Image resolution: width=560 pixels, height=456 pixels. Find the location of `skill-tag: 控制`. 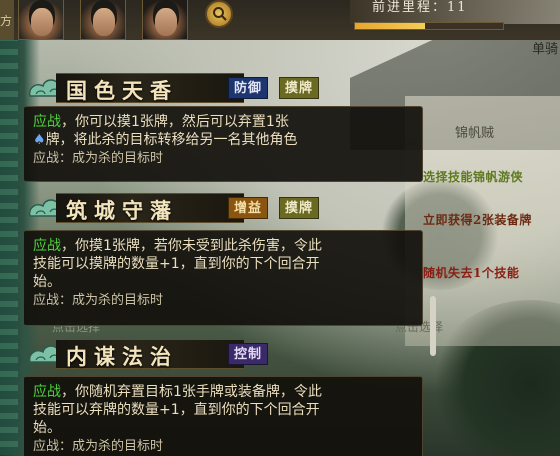

skill-tag: 控制 is located at coordinates (248, 354).